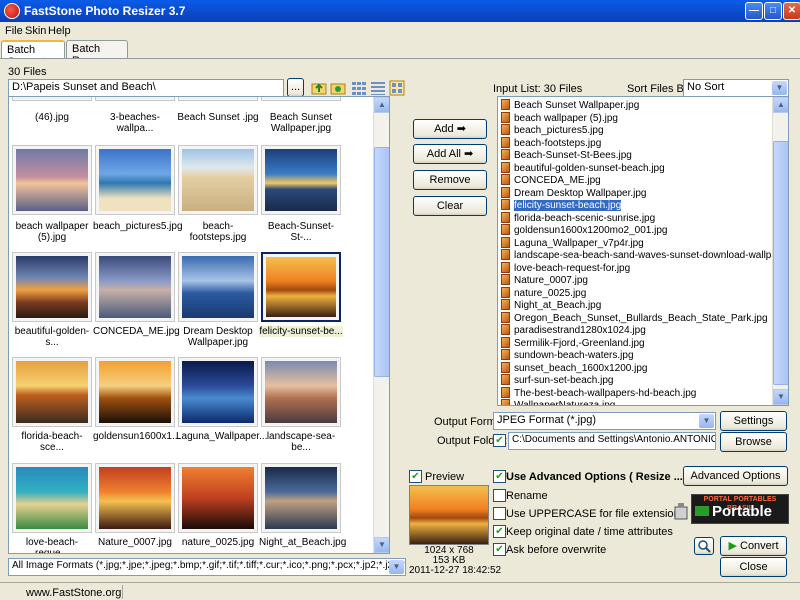 Image resolution: width=800 pixels, height=600 pixels. What do you see at coordinates (598, 392) in the screenshot?
I see `list-item: The-best-beach-wallpapers-hd-beach.jpg` at bounding box center [598, 392].